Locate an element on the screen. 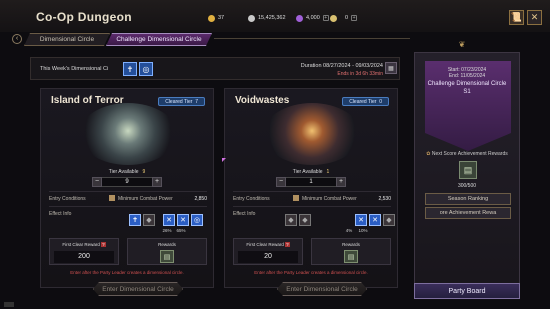 Image resolution: width=550 pixels, height=309 pixels. first-clear-value: 20 is located at coordinates (268, 257).